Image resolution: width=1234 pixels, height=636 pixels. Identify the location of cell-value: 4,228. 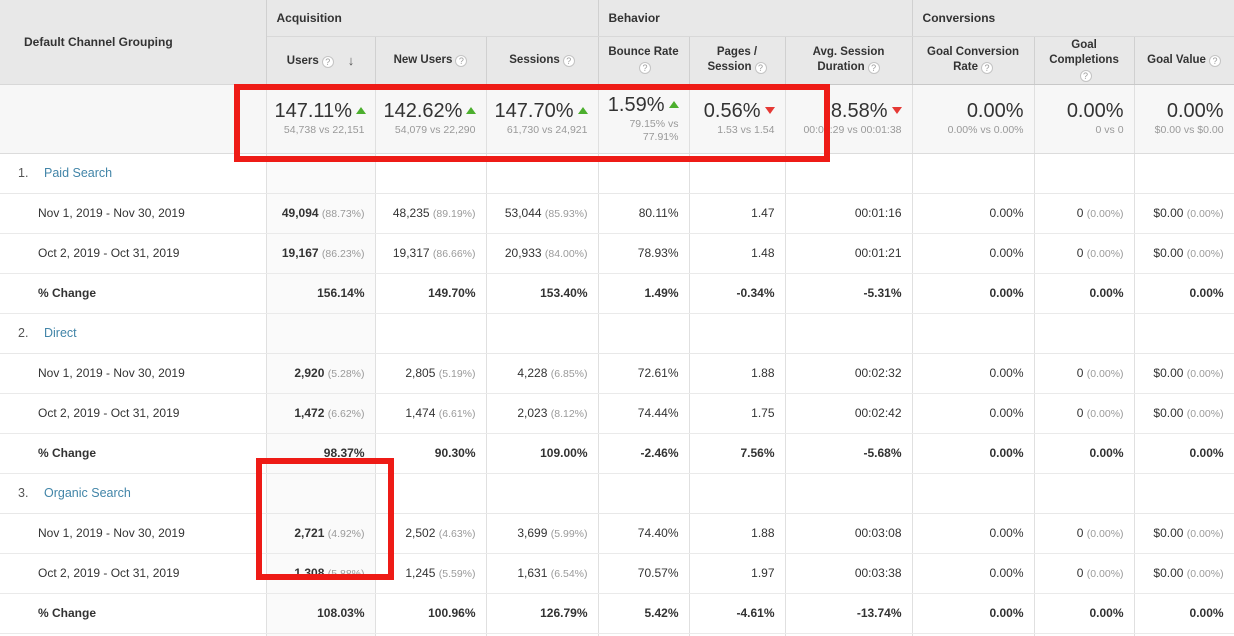
(532, 373).